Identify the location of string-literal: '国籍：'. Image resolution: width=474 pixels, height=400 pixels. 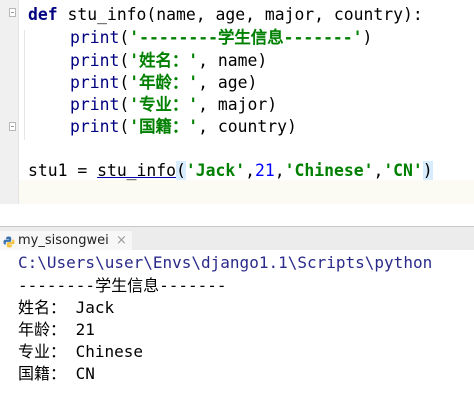
(164, 126).